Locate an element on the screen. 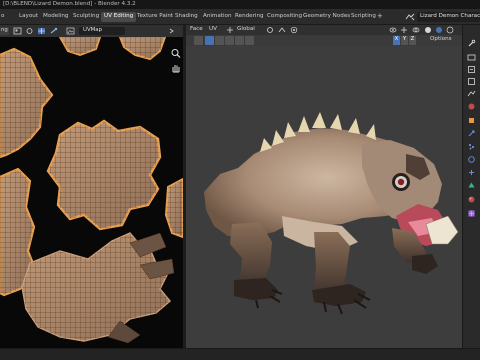  properties-tabs is located at coordinates (471, 186).